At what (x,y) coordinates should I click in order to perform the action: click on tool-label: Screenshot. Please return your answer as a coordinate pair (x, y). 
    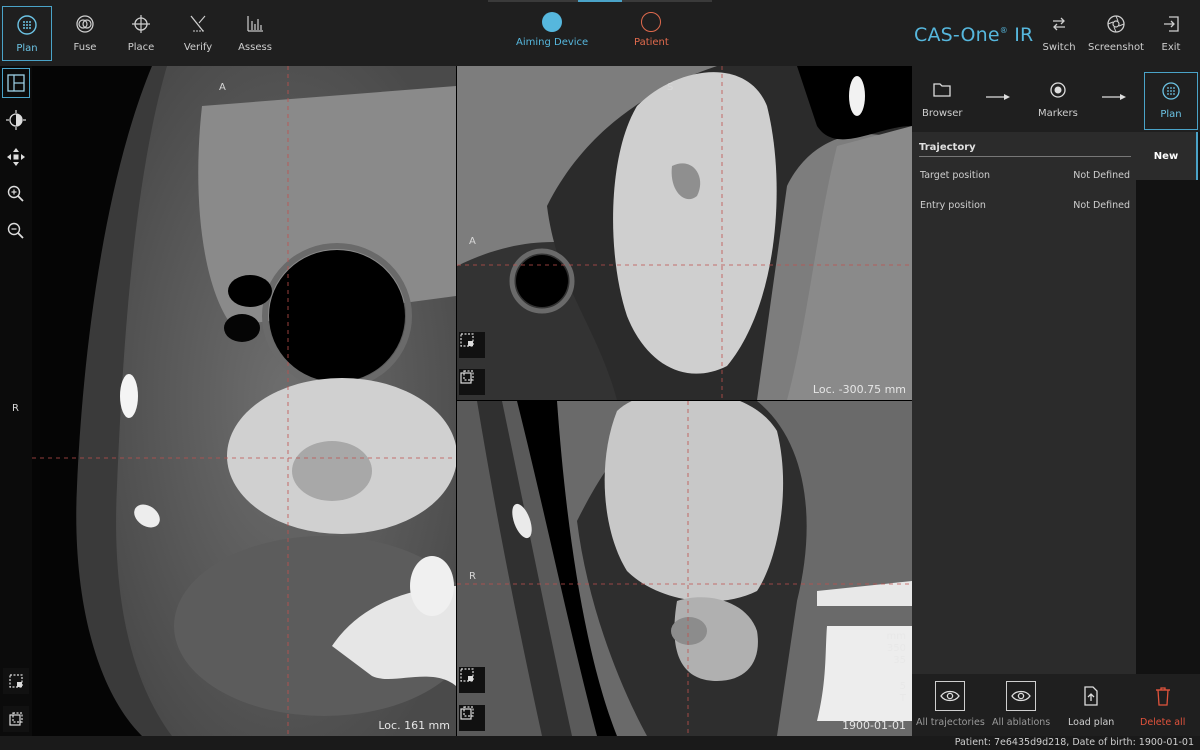
    Looking at the image, I should click on (1116, 47).